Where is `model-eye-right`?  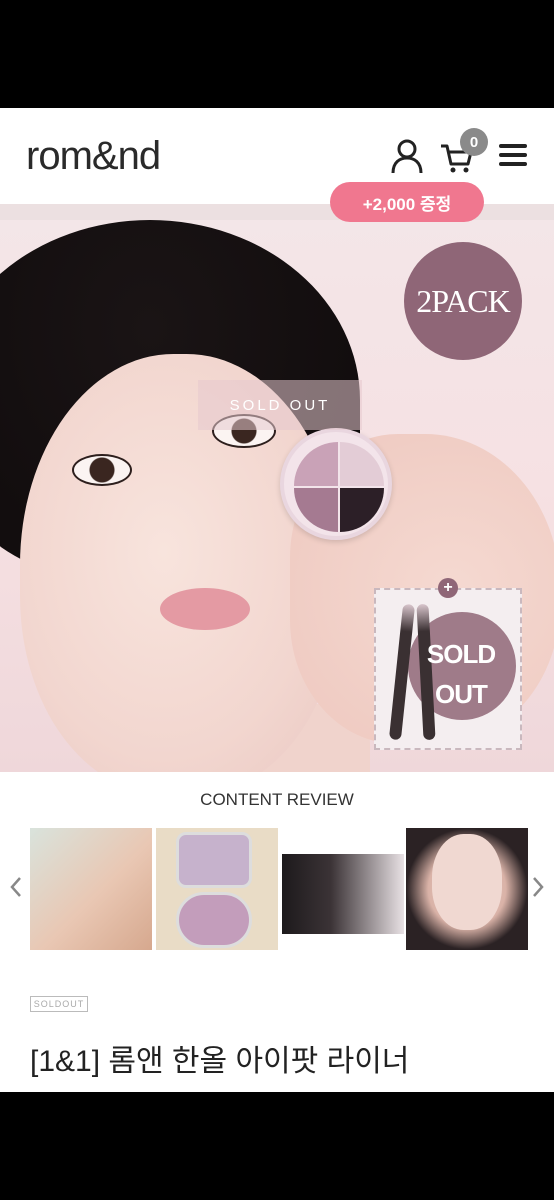
model-eye-right is located at coordinates (102, 470).